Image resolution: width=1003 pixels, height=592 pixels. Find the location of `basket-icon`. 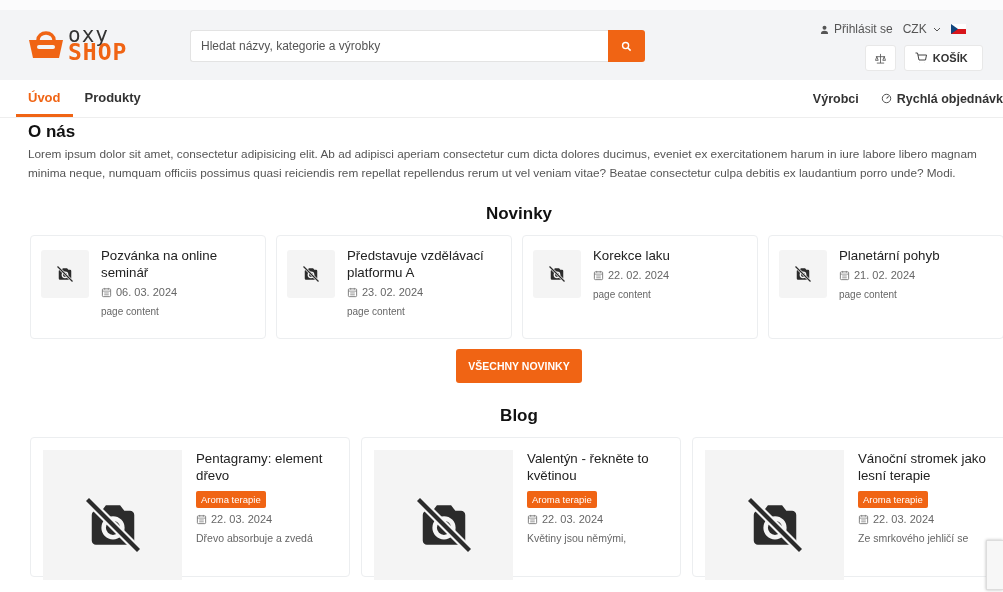

basket-icon is located at coordinates (46, 44).